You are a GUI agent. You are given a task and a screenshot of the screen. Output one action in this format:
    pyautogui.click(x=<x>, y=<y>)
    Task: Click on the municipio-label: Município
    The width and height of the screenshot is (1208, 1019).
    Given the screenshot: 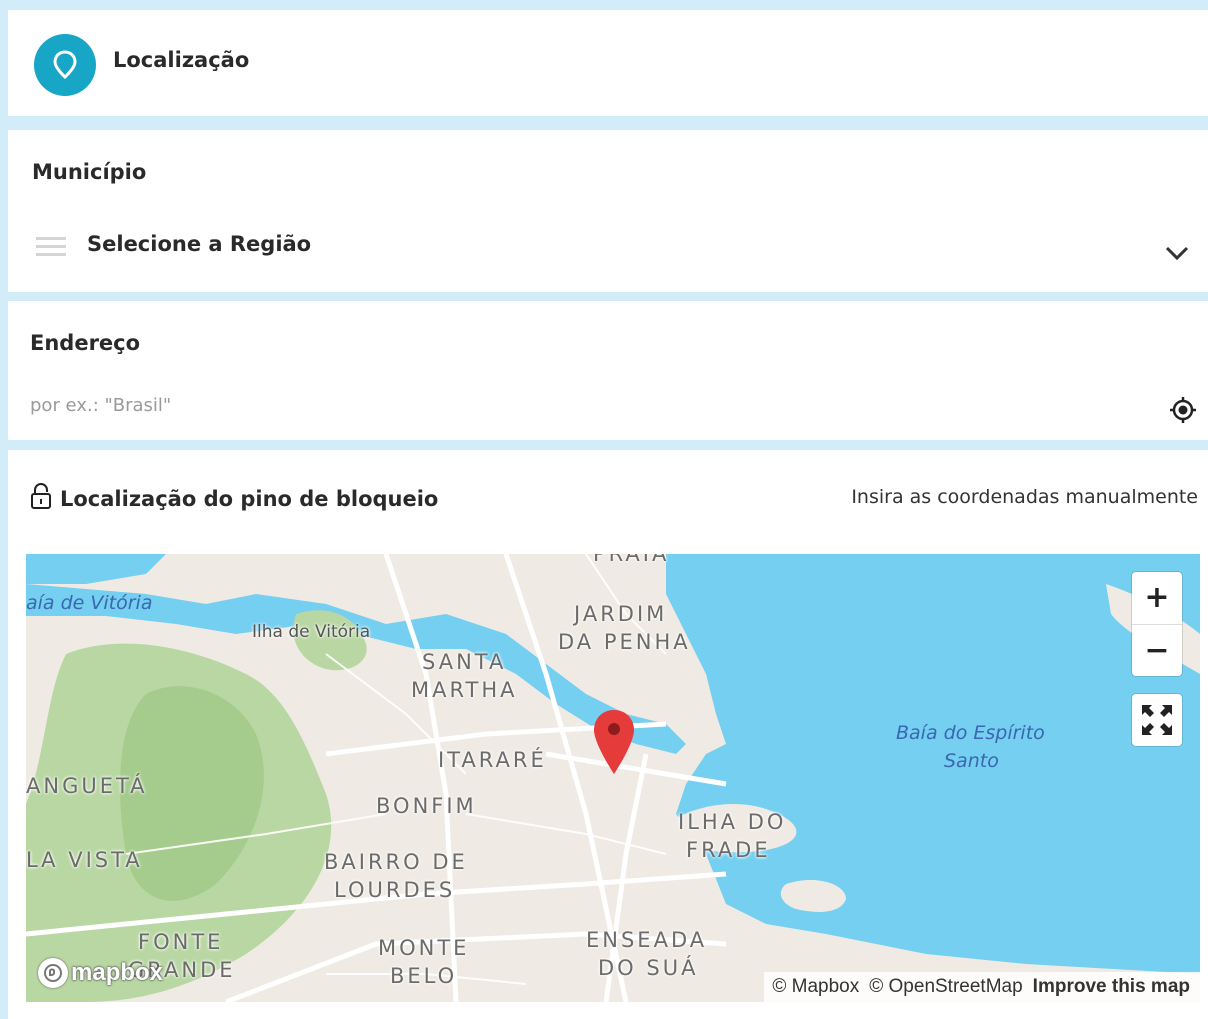 What is the action you would take?
    pyautogui.click(x=89, y=172)
    